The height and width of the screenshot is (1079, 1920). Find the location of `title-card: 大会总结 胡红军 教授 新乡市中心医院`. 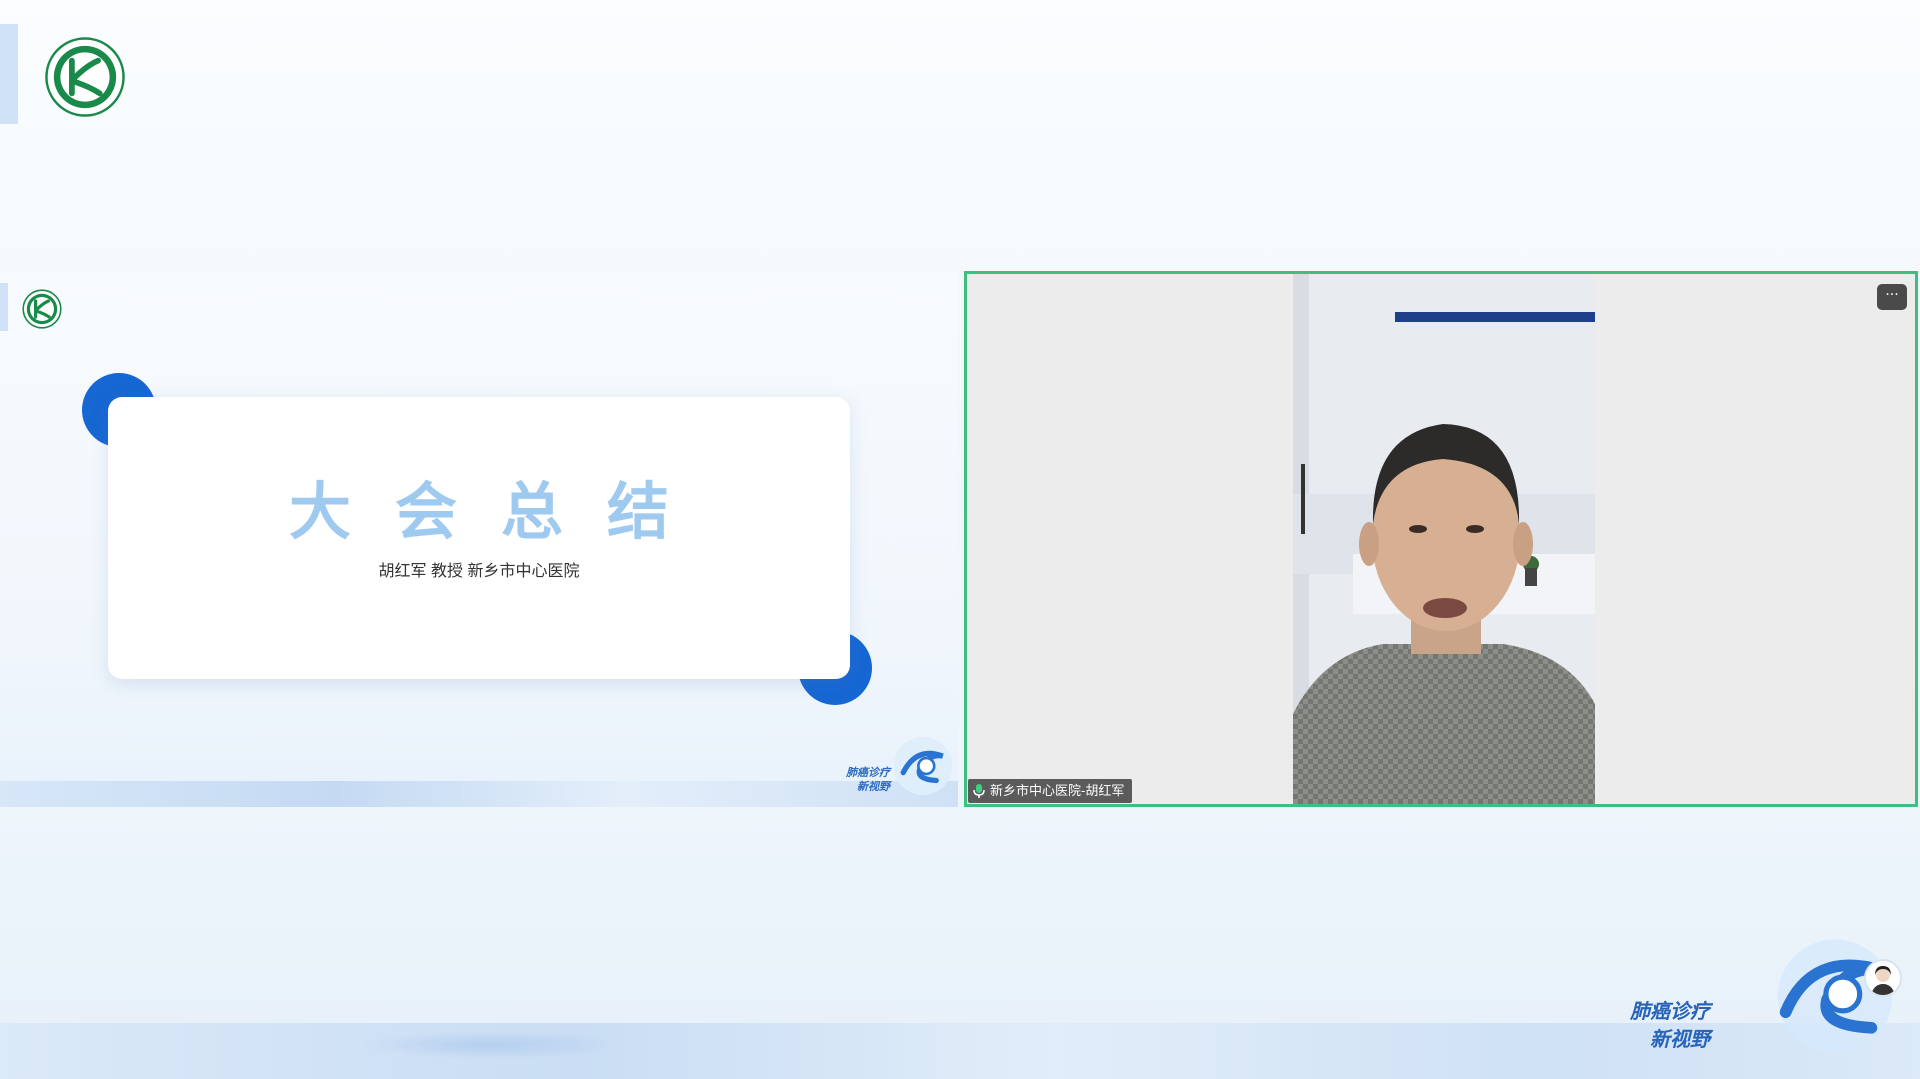

title-card: 大会总结 胡红军 教授 新乡市中心医院 is located at coordinates (479, 538).